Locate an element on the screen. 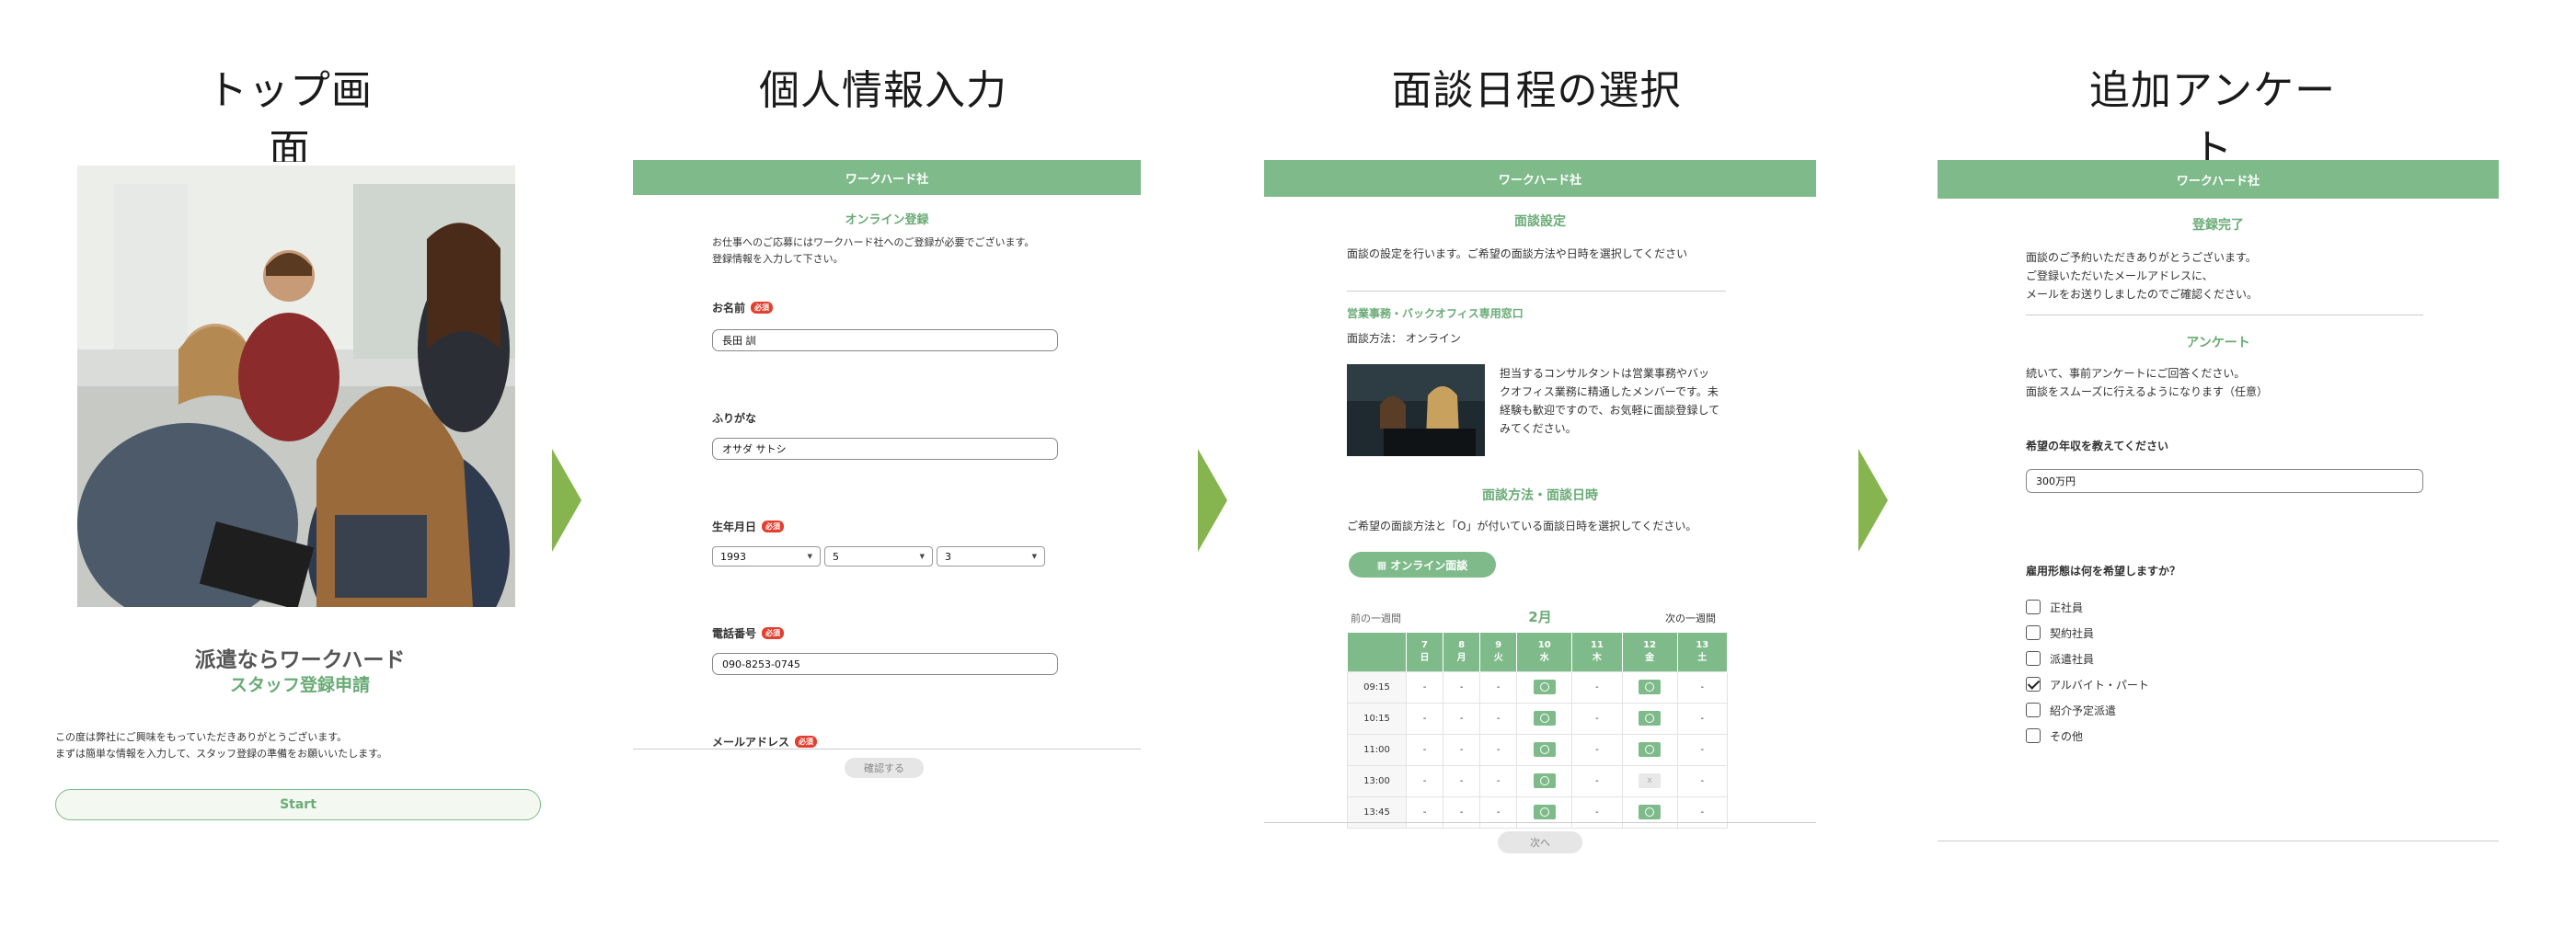 Image resolution: width=2576 pixels, height=927 pixels. schedule-row: 10:15- - - - - is located at coordinates (1538, 718).